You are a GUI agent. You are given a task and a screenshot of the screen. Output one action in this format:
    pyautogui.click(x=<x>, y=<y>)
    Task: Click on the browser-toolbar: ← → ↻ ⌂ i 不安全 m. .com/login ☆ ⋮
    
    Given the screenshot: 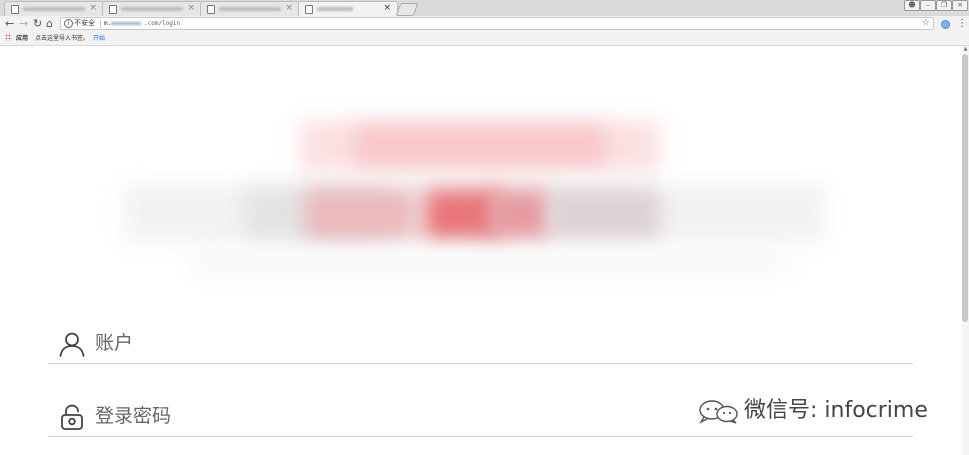 What is the action you would take?
    pyautogui.click(x=484, y=24)
    